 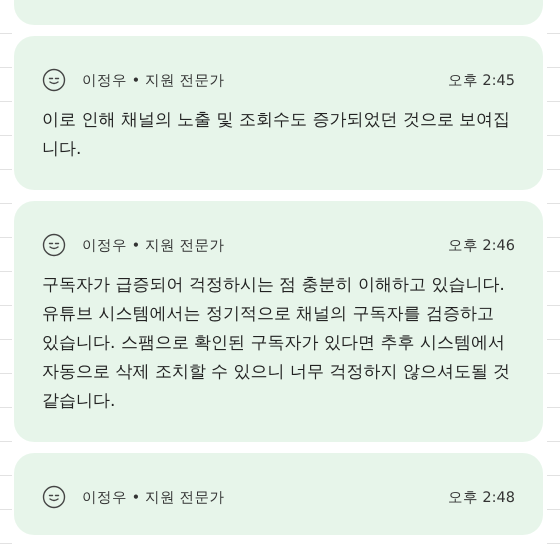 I want to click on message-time: 오후 2:48, so click(x=481, y=497).